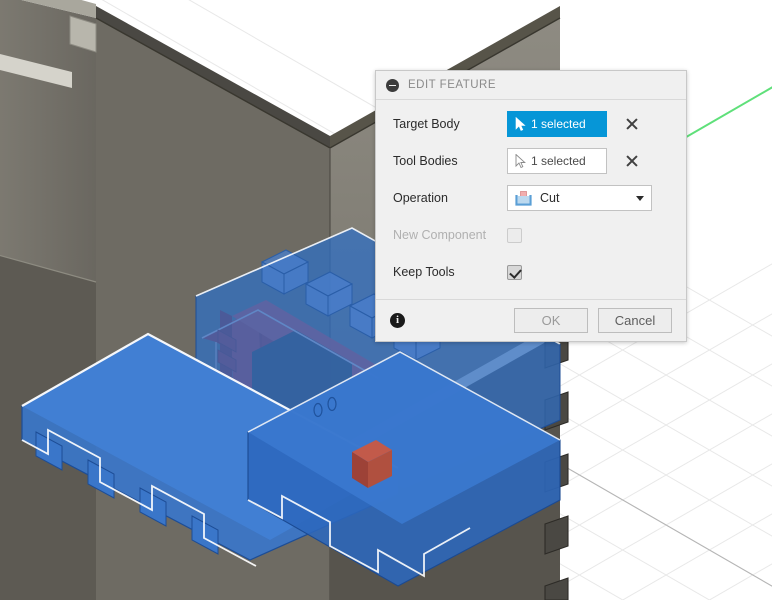 This screenshot has height=600, width=772. Describe the element at coordinates (420, 198) in the screenshot. I see `operation-label: Operation` at that location.